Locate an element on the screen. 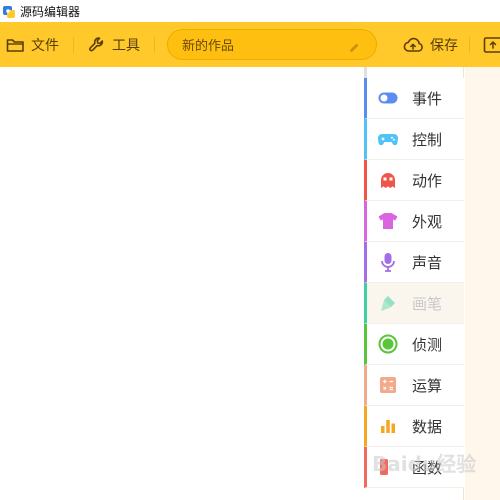 This screenshot has height=500, width=500. toolbar: 文件 工具 新的作品 保存 is located at coordinates (250, 44).